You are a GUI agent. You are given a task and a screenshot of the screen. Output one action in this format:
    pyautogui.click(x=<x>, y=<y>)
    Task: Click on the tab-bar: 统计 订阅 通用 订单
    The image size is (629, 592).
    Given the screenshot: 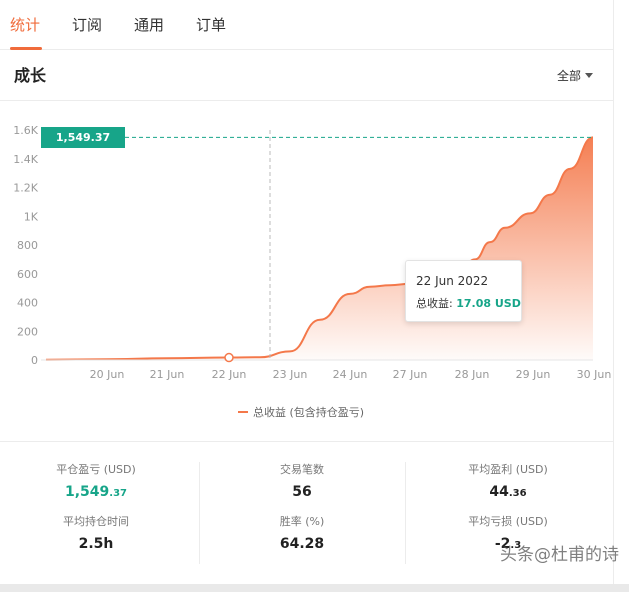 What is the action you would take?
    pyautogui.click(x=306, y=25)
    